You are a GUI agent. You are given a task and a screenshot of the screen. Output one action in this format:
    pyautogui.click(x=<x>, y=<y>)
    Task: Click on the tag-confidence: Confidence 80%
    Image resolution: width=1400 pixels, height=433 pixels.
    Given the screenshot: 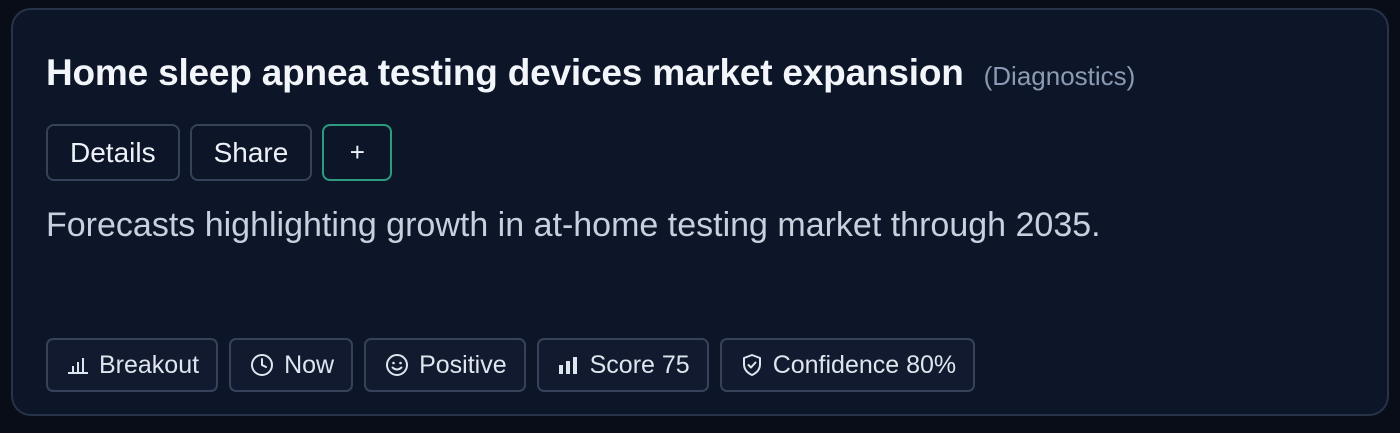 What is the action you would take?
    pyautogui.click(x=847, y=365)
    